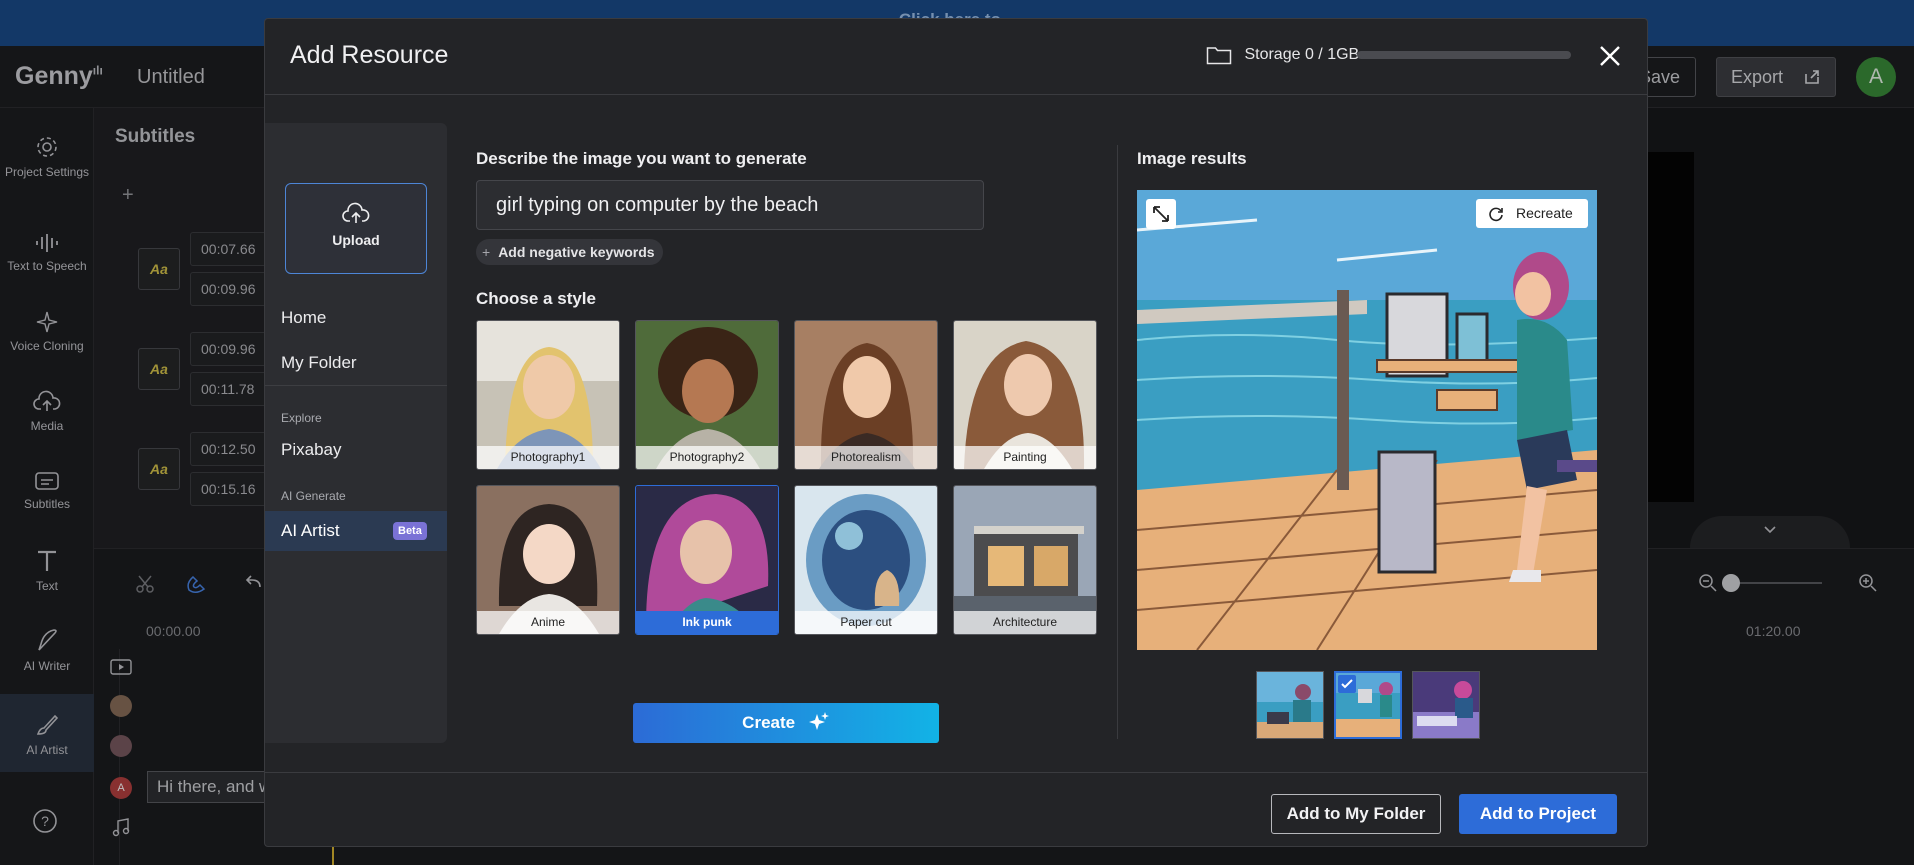  What do you see at coordinates (1161, 214) in the screenshot?
I see `expand-icon` at bounding box center [1161, 214].